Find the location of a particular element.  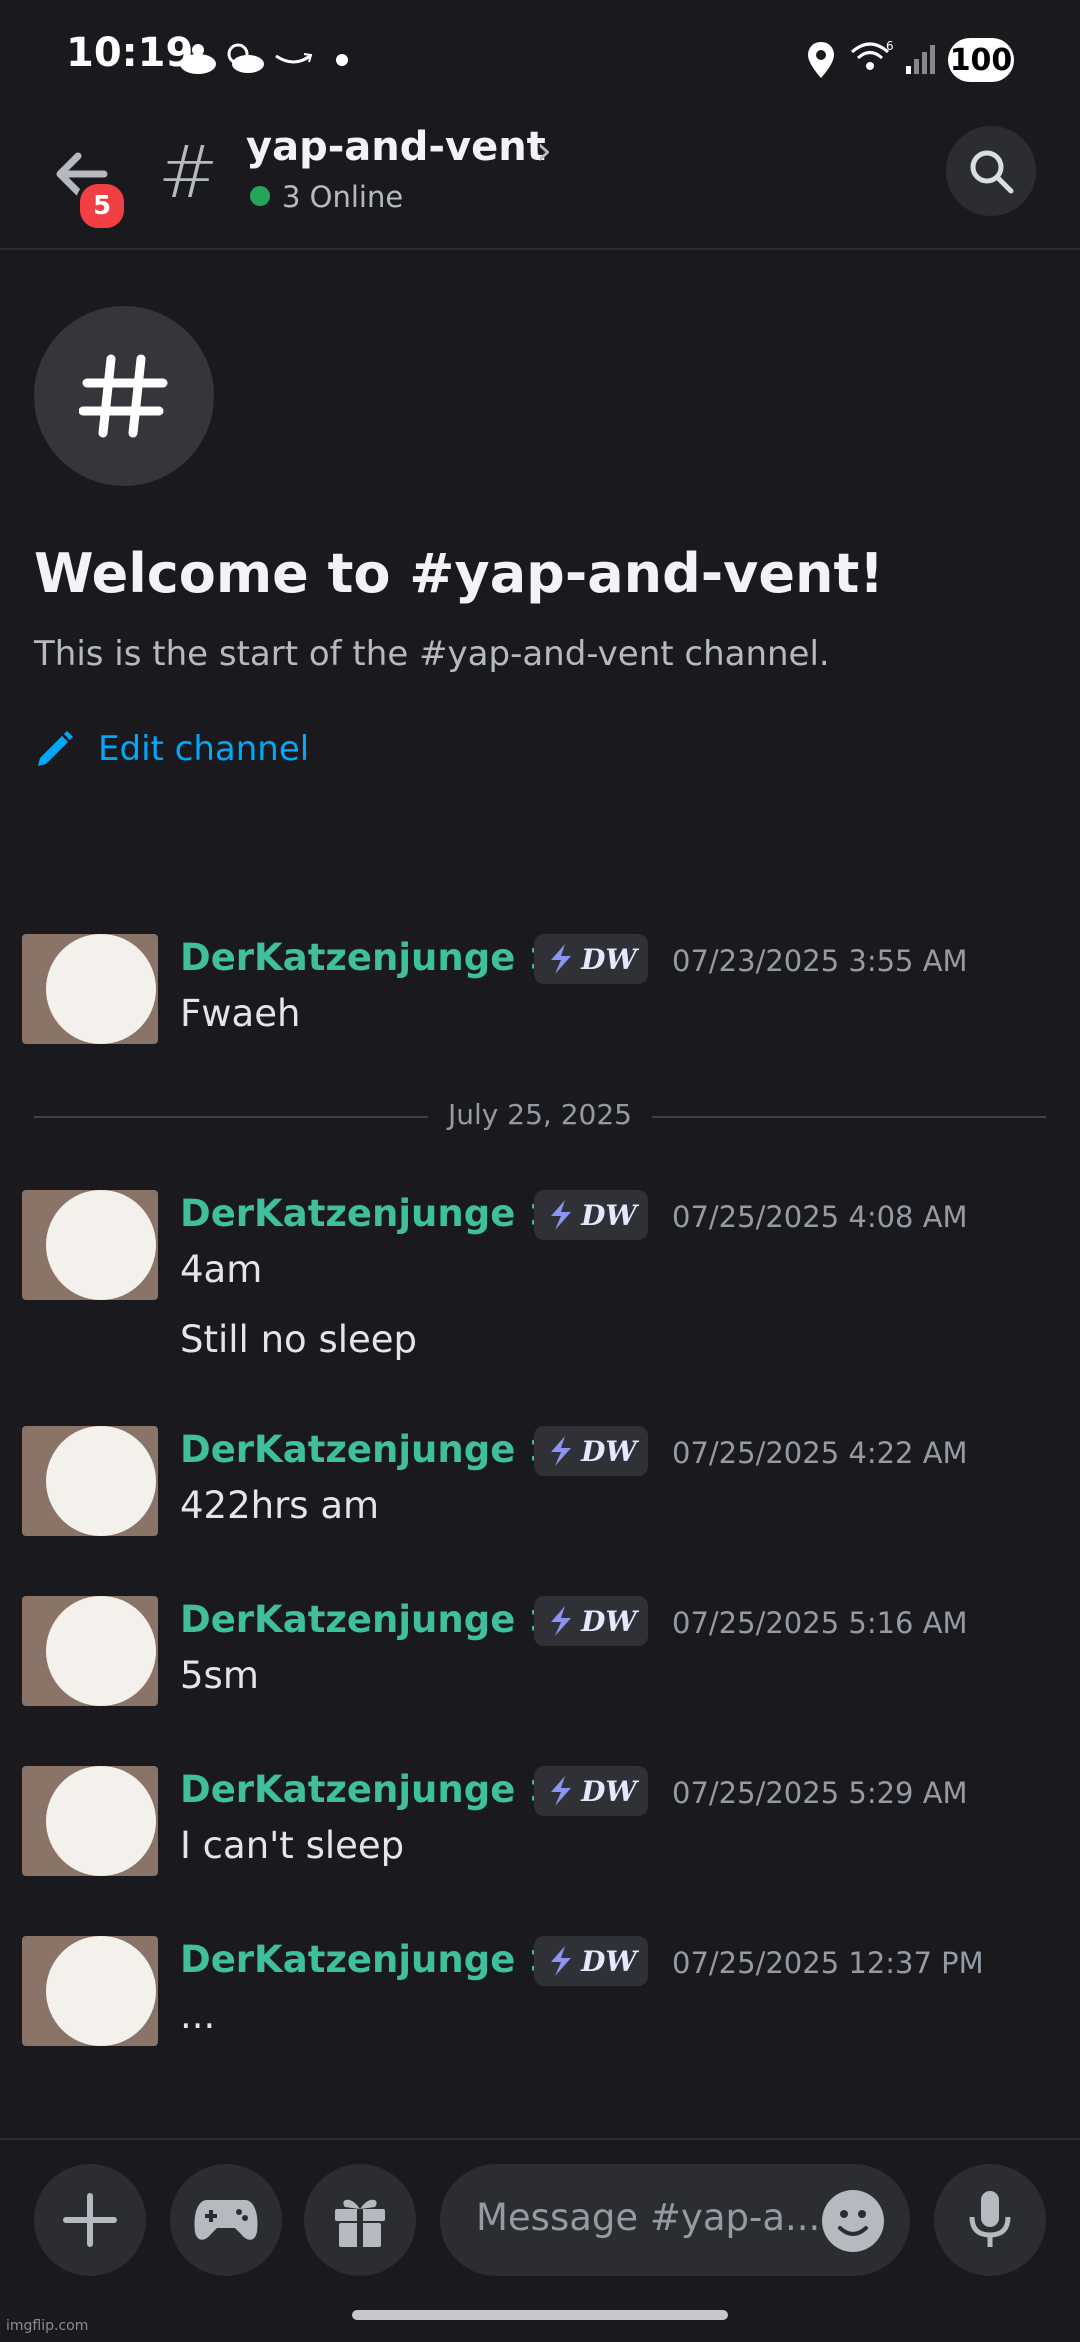

search-icon is located at coordinates (992, 172).